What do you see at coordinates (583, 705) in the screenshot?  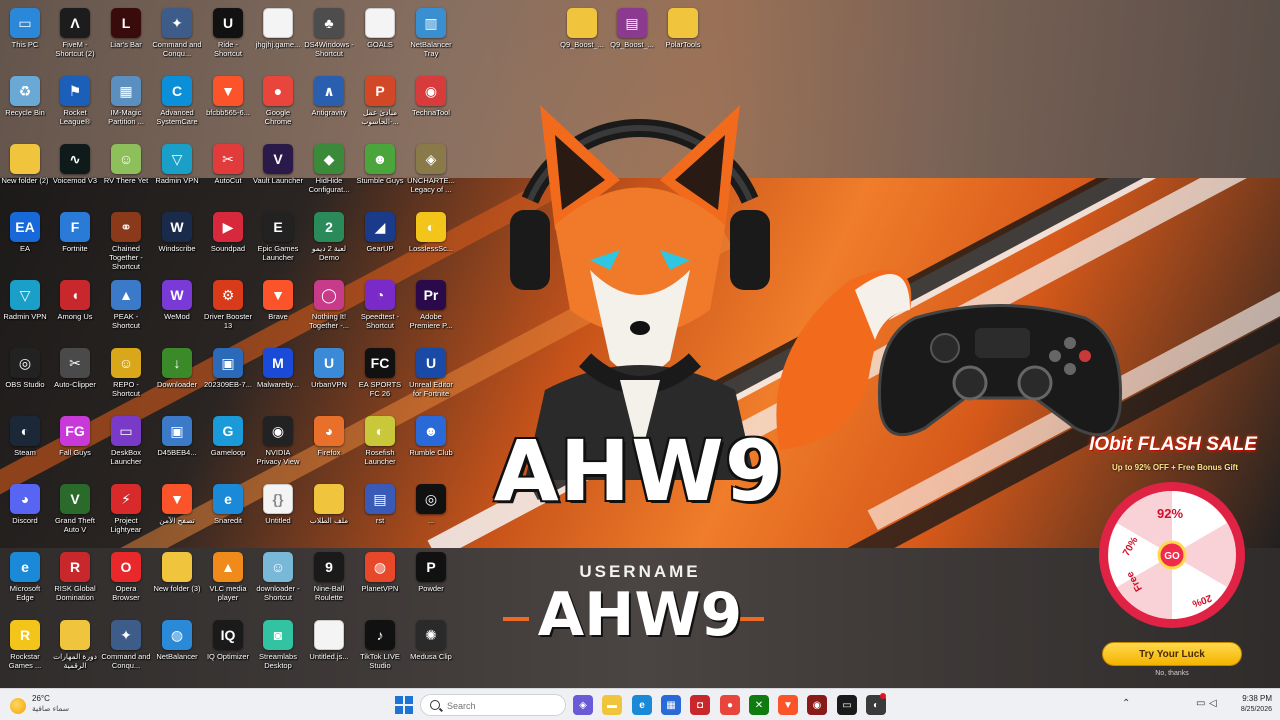 I see `copilot-icon: ◈` at bounding box center [583, 705].